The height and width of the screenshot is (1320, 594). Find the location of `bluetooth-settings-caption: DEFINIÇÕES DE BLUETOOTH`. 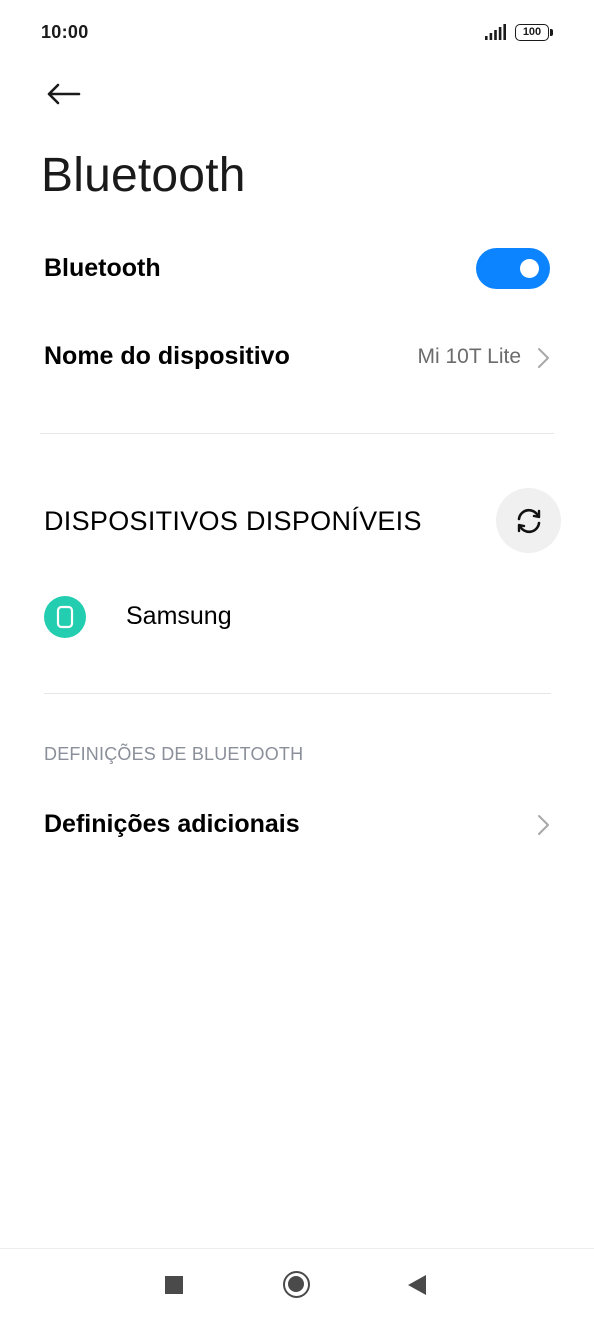

bluetooth-settings-caption: DEFINIÇÕES DE BLUETOOTH is located at coordinates (174, 754).